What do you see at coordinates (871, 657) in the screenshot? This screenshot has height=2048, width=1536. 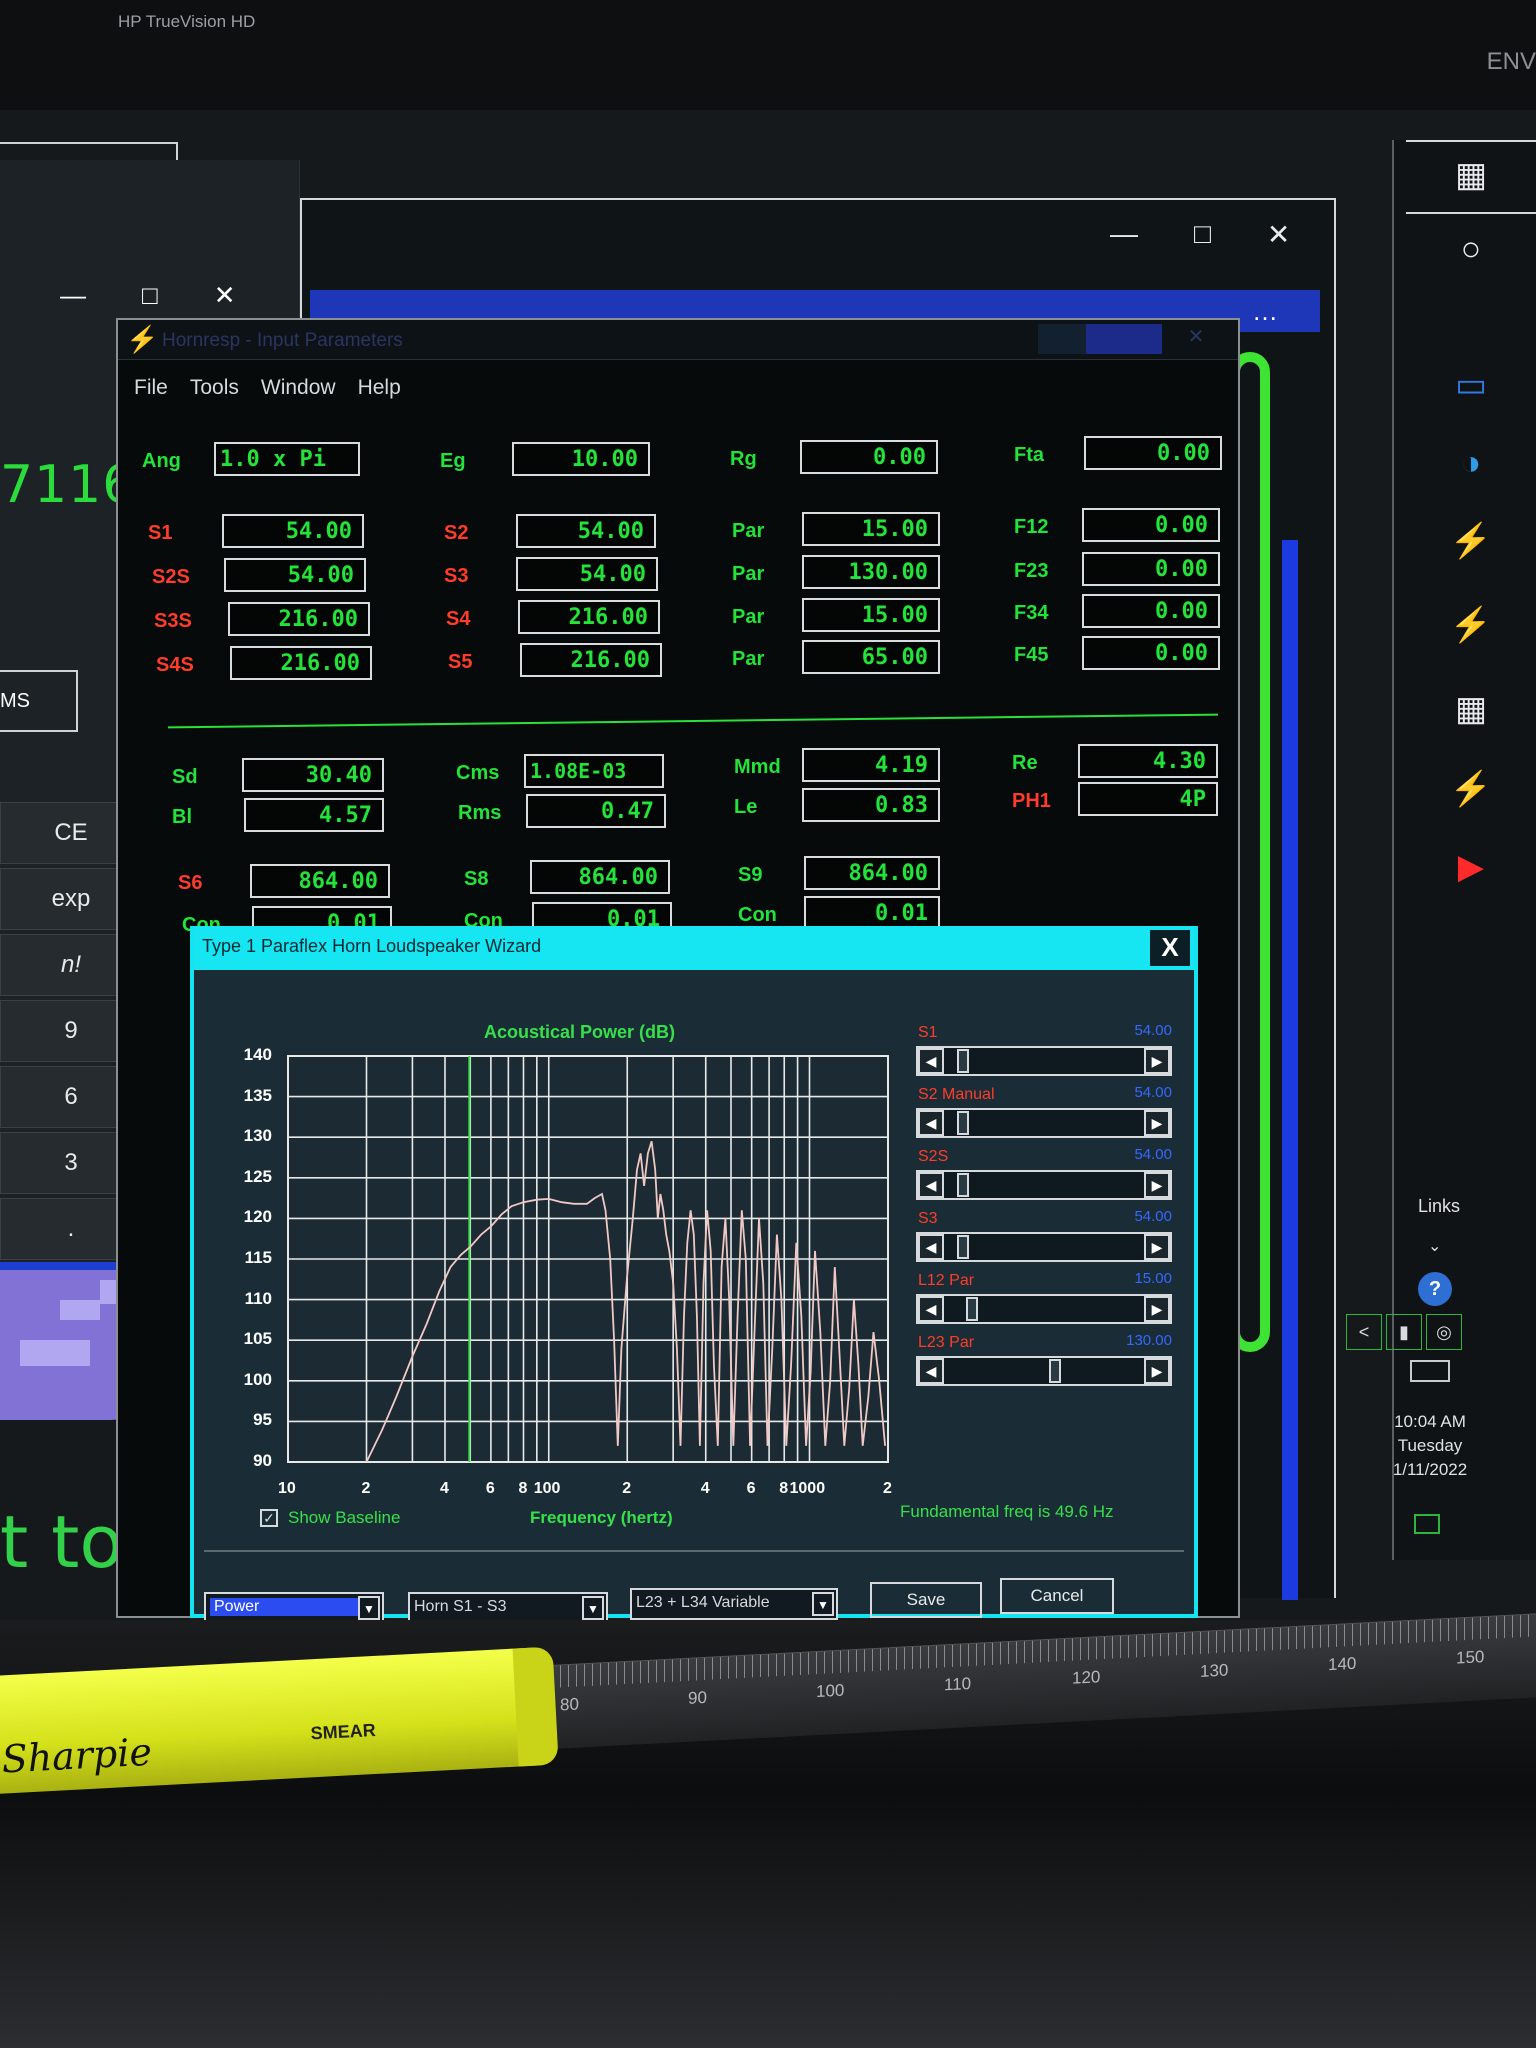 I see `field-par: 65.00` at bounding box center [871, 657].